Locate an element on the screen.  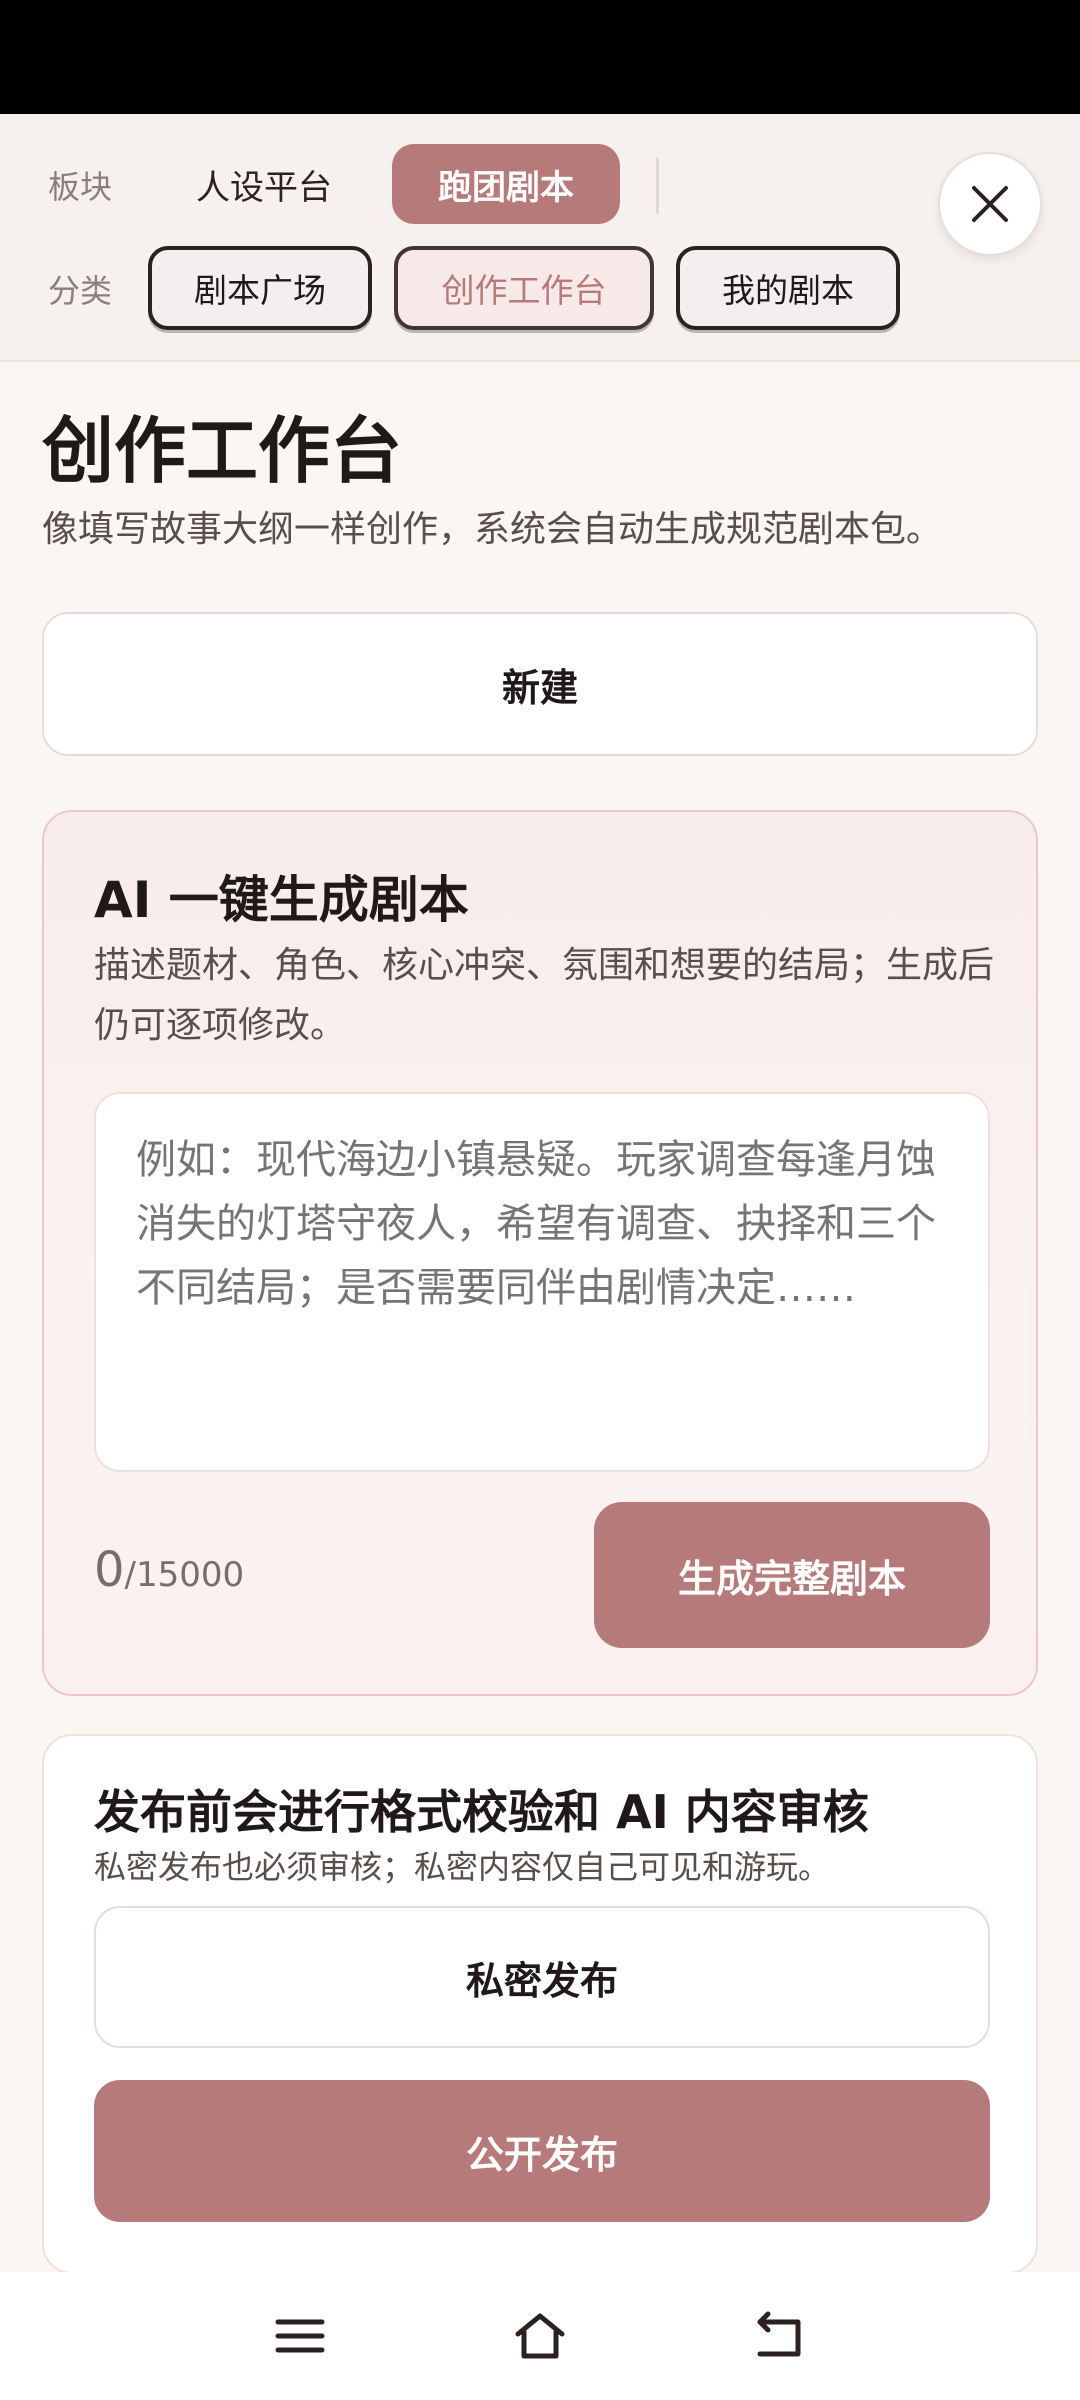
close-icon is located at coordinates (990, 204).